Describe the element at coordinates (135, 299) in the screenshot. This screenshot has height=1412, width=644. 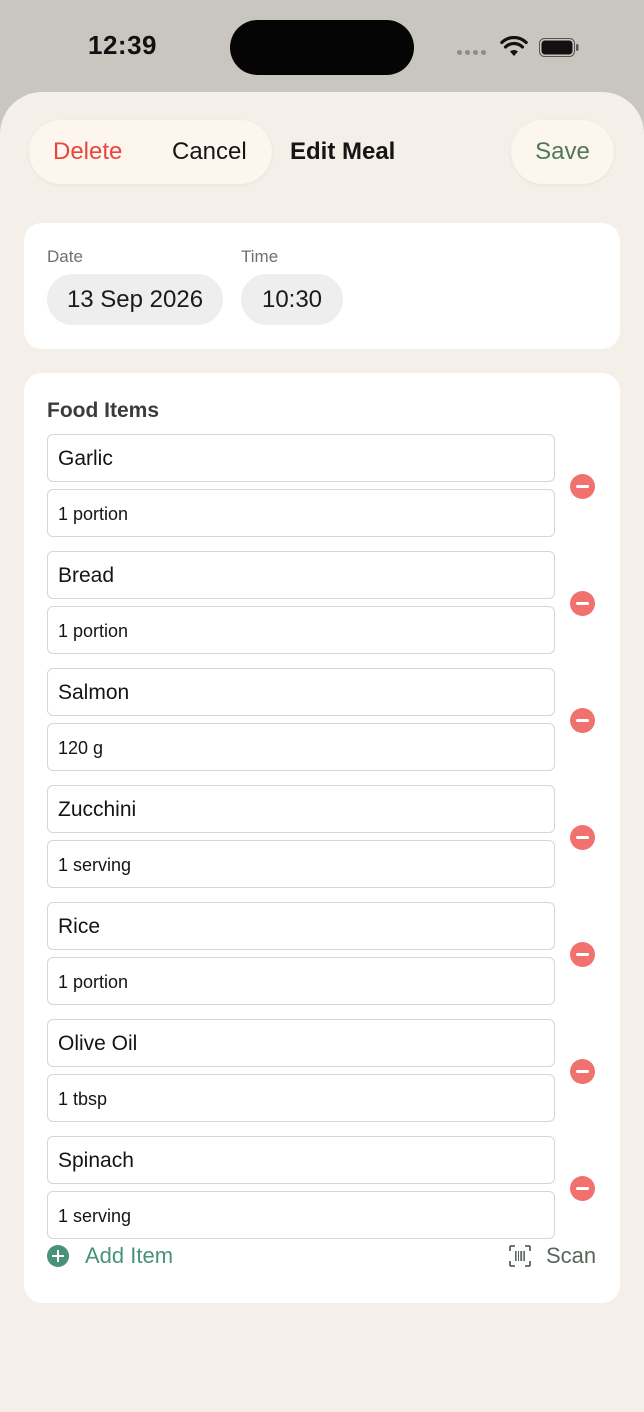
I see `date-picker: 13 Sep 2026` at that location.